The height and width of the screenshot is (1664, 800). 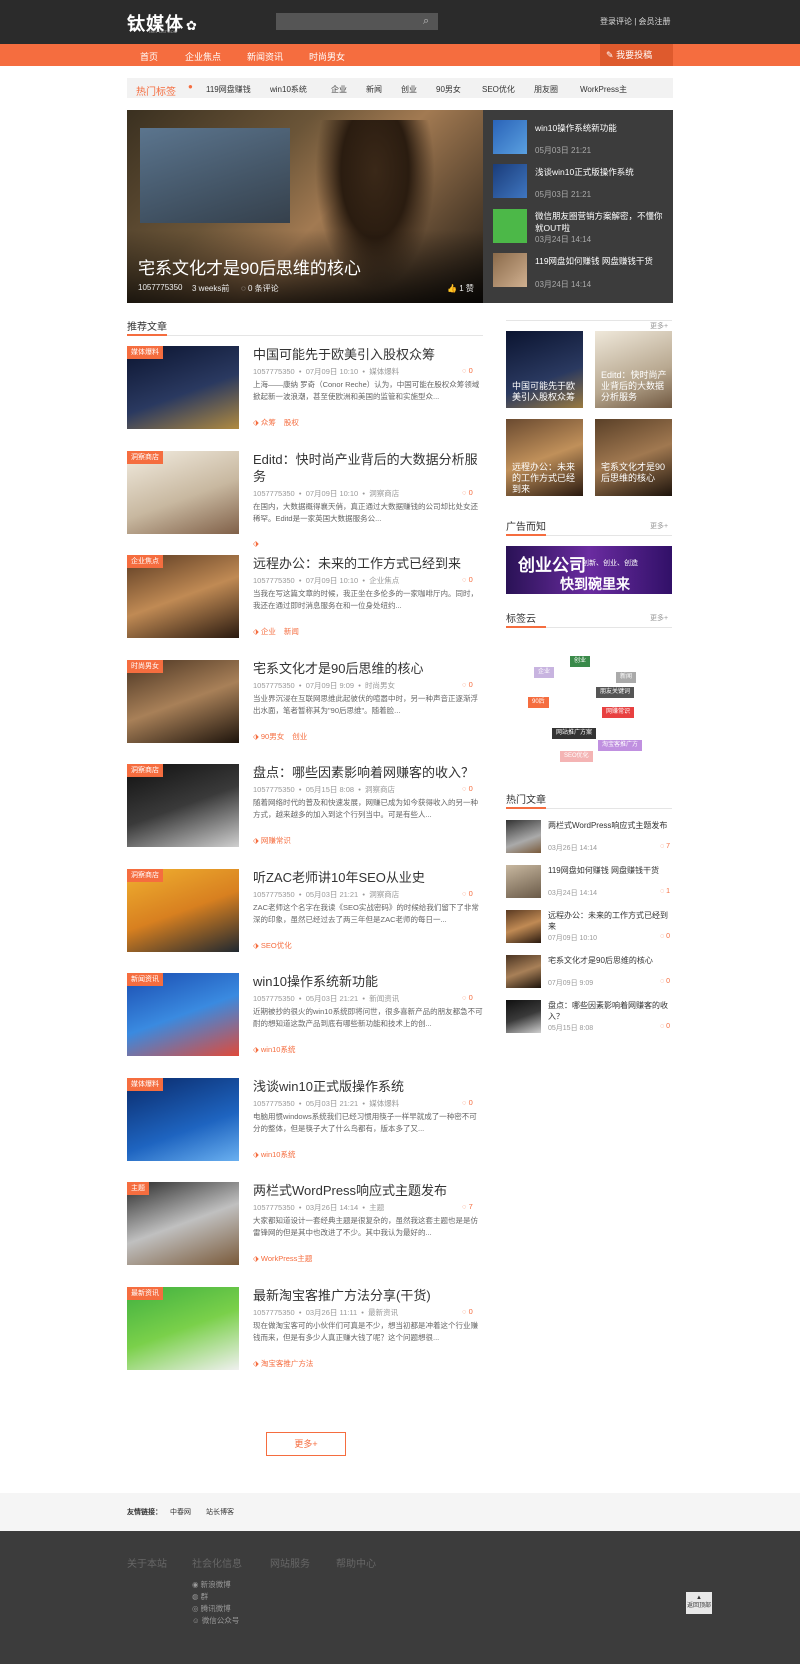 I want to click on more-articles-button: 更多+, so click(x=306, y=1444).